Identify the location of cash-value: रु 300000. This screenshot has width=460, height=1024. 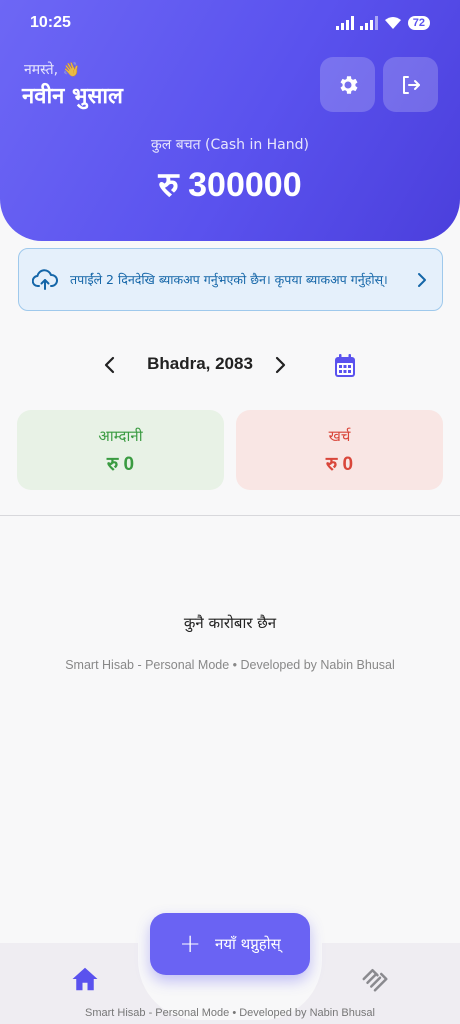
(230, 185).